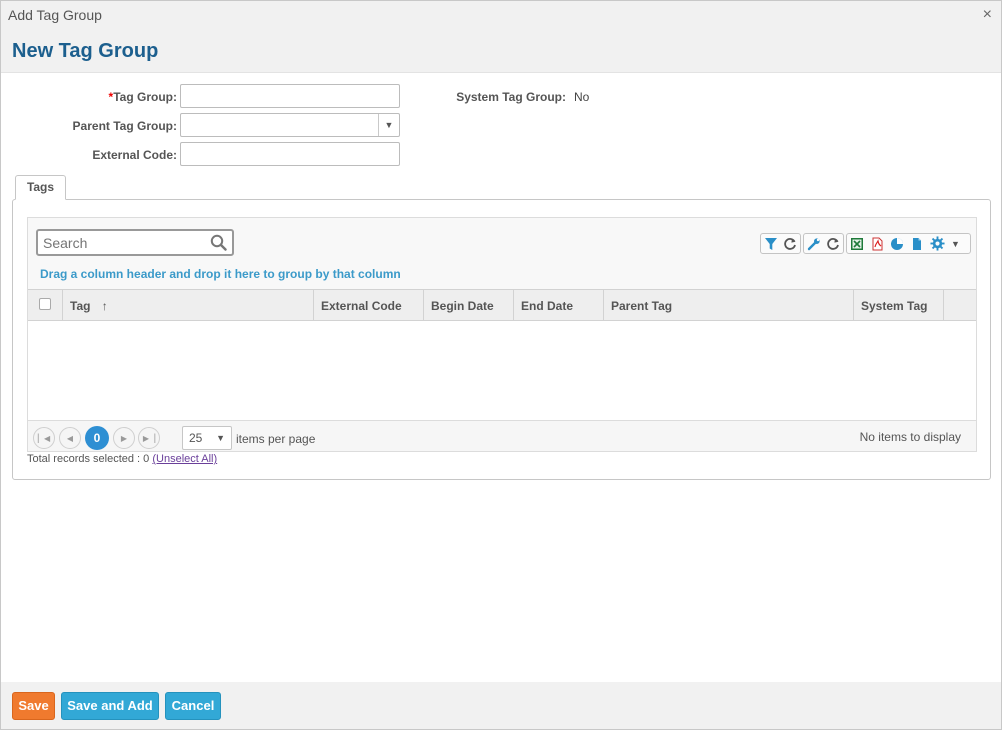 Image resolution: width=1002 pixels, height=730 pixels. I want to click on page-header: New Tag Group, so click(501, 51).